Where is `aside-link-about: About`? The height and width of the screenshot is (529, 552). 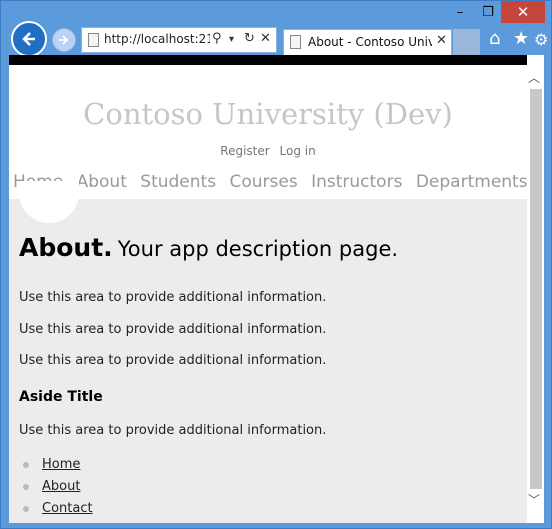 aside-link-about: About is located at coordinates (61, 486).